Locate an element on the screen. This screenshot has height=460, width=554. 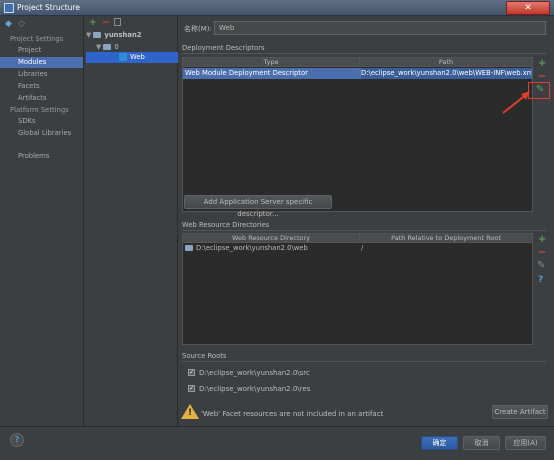
platform-settings-header: Platform Settings is located at coordinates (39, 110).